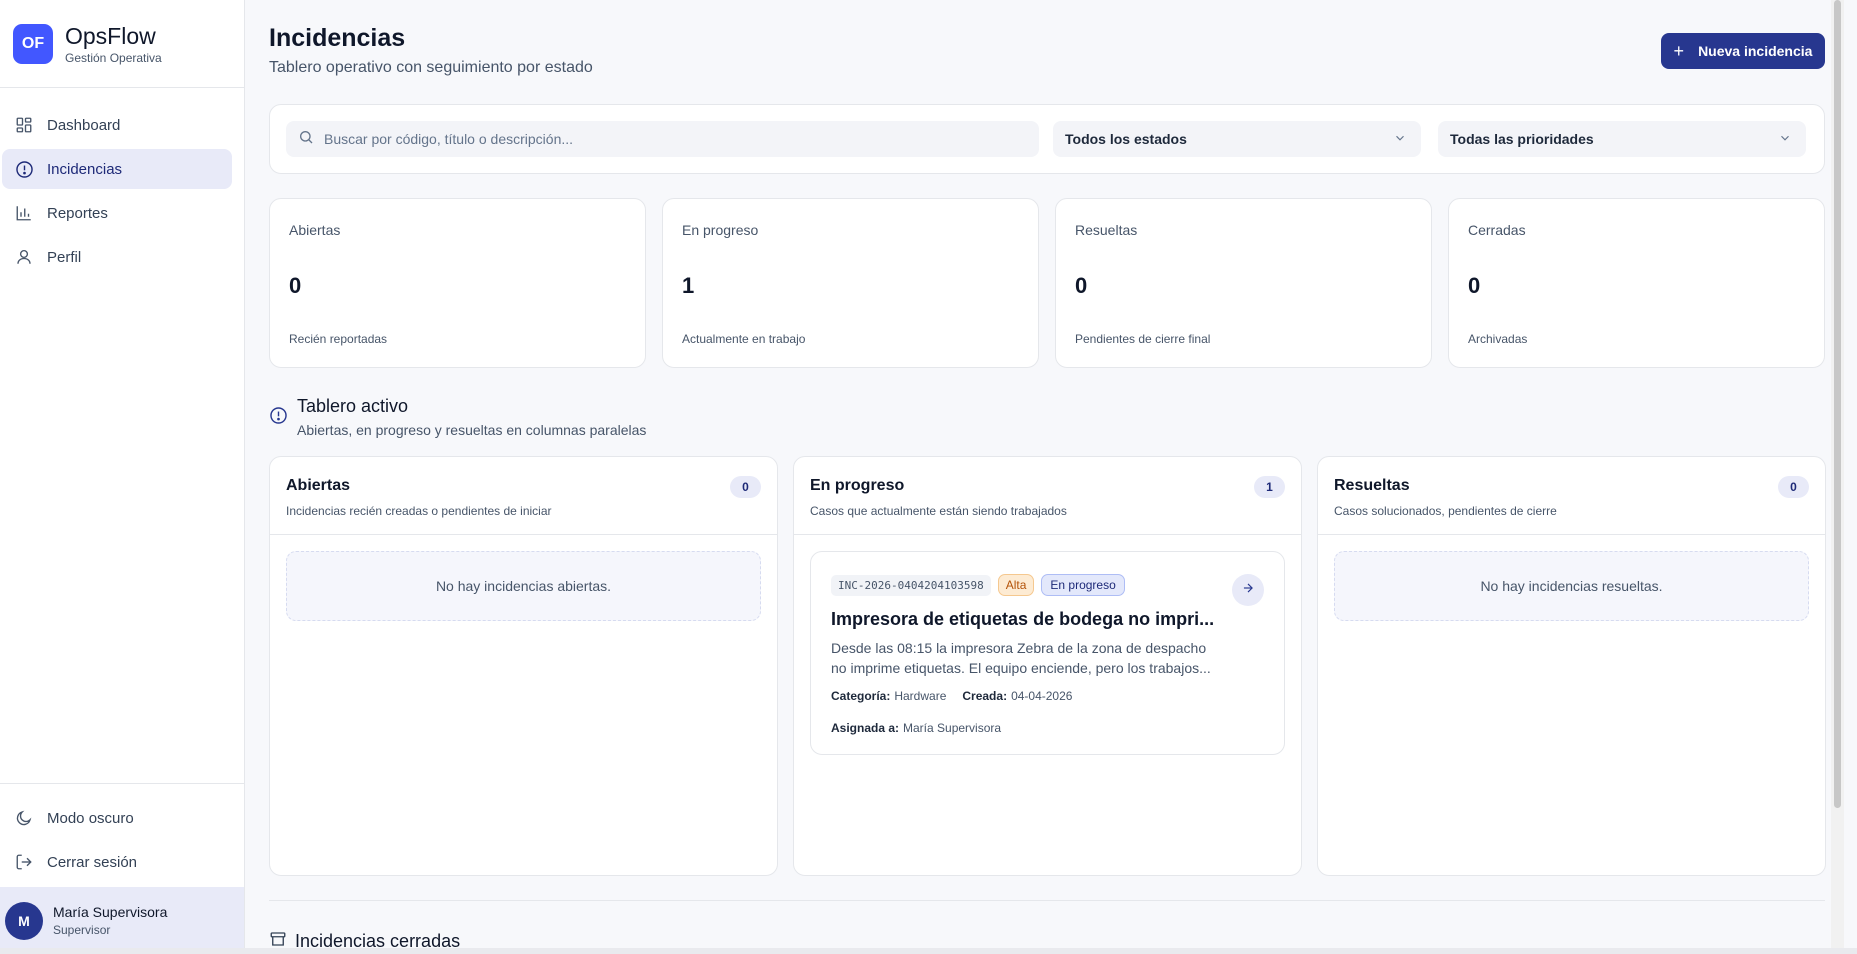  What do you see at coordinates (1237, 139) in the screenshot?
I see `status-select: Todos los estados` at bounding box center [1237, 139].